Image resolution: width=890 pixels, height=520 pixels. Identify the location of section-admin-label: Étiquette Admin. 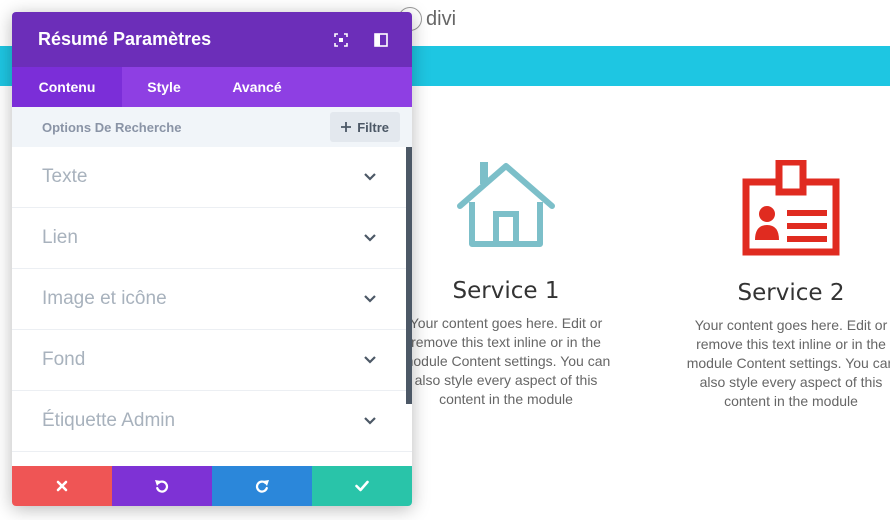
(212, 421).